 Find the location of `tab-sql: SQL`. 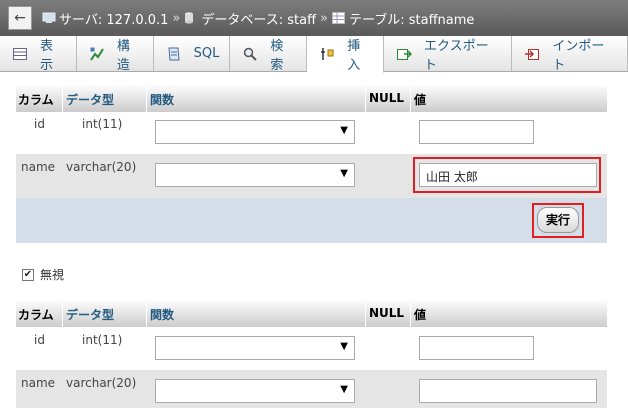

tab-sql: SQL is located at coordinates (192, 53).